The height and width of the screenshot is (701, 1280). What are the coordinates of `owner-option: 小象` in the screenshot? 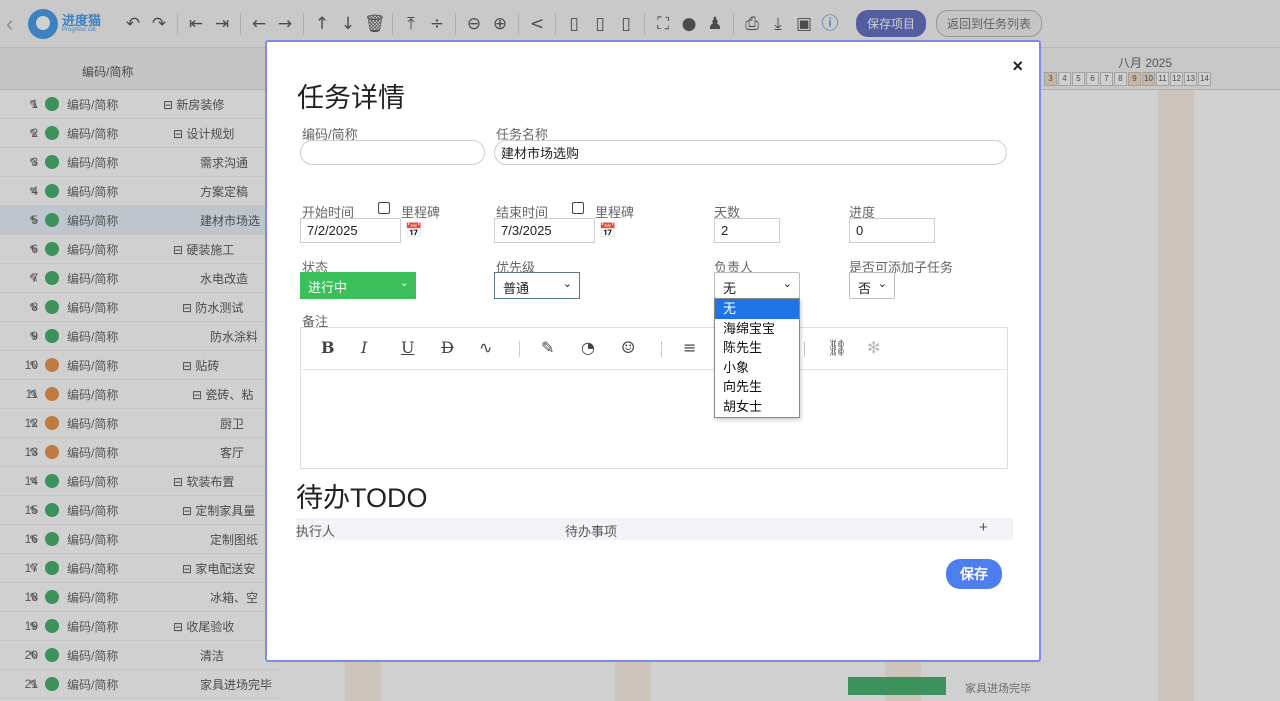 It's located at (757, 368).